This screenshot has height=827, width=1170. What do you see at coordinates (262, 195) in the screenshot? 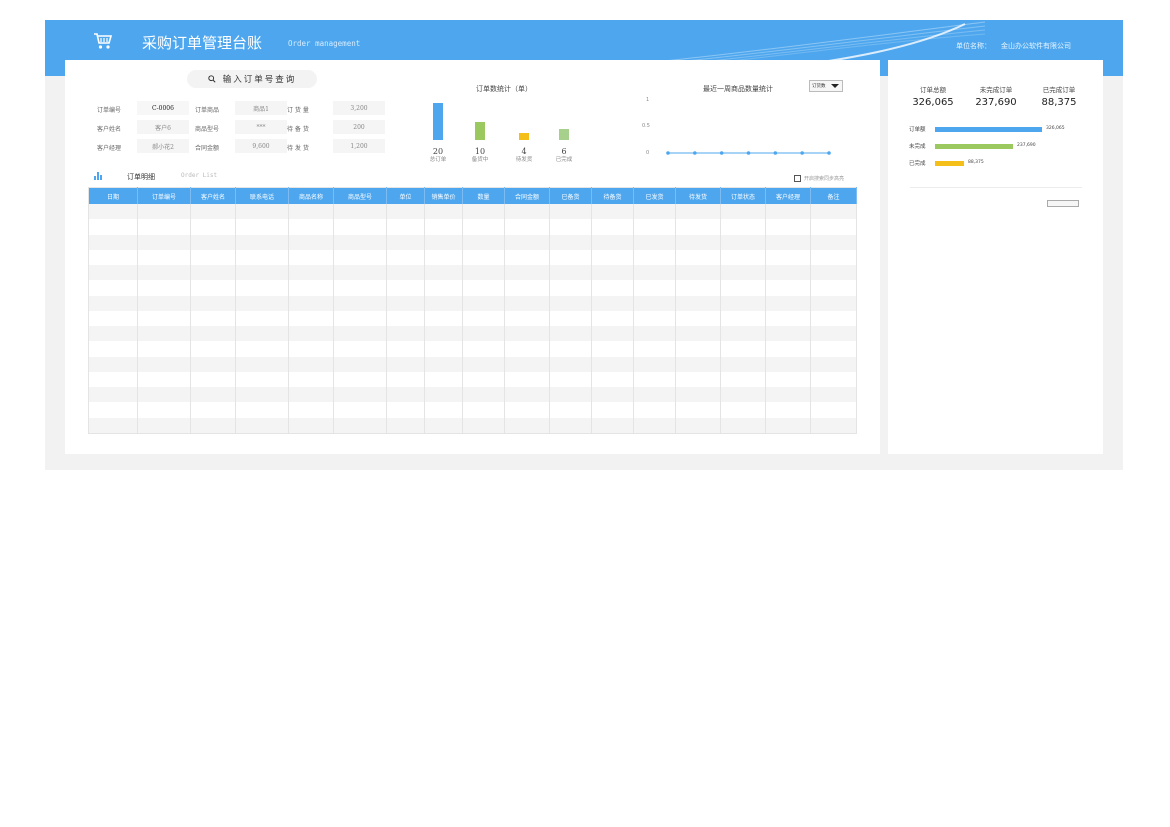
I see `column-header: 联系电话` at bounding box center [262, 195].